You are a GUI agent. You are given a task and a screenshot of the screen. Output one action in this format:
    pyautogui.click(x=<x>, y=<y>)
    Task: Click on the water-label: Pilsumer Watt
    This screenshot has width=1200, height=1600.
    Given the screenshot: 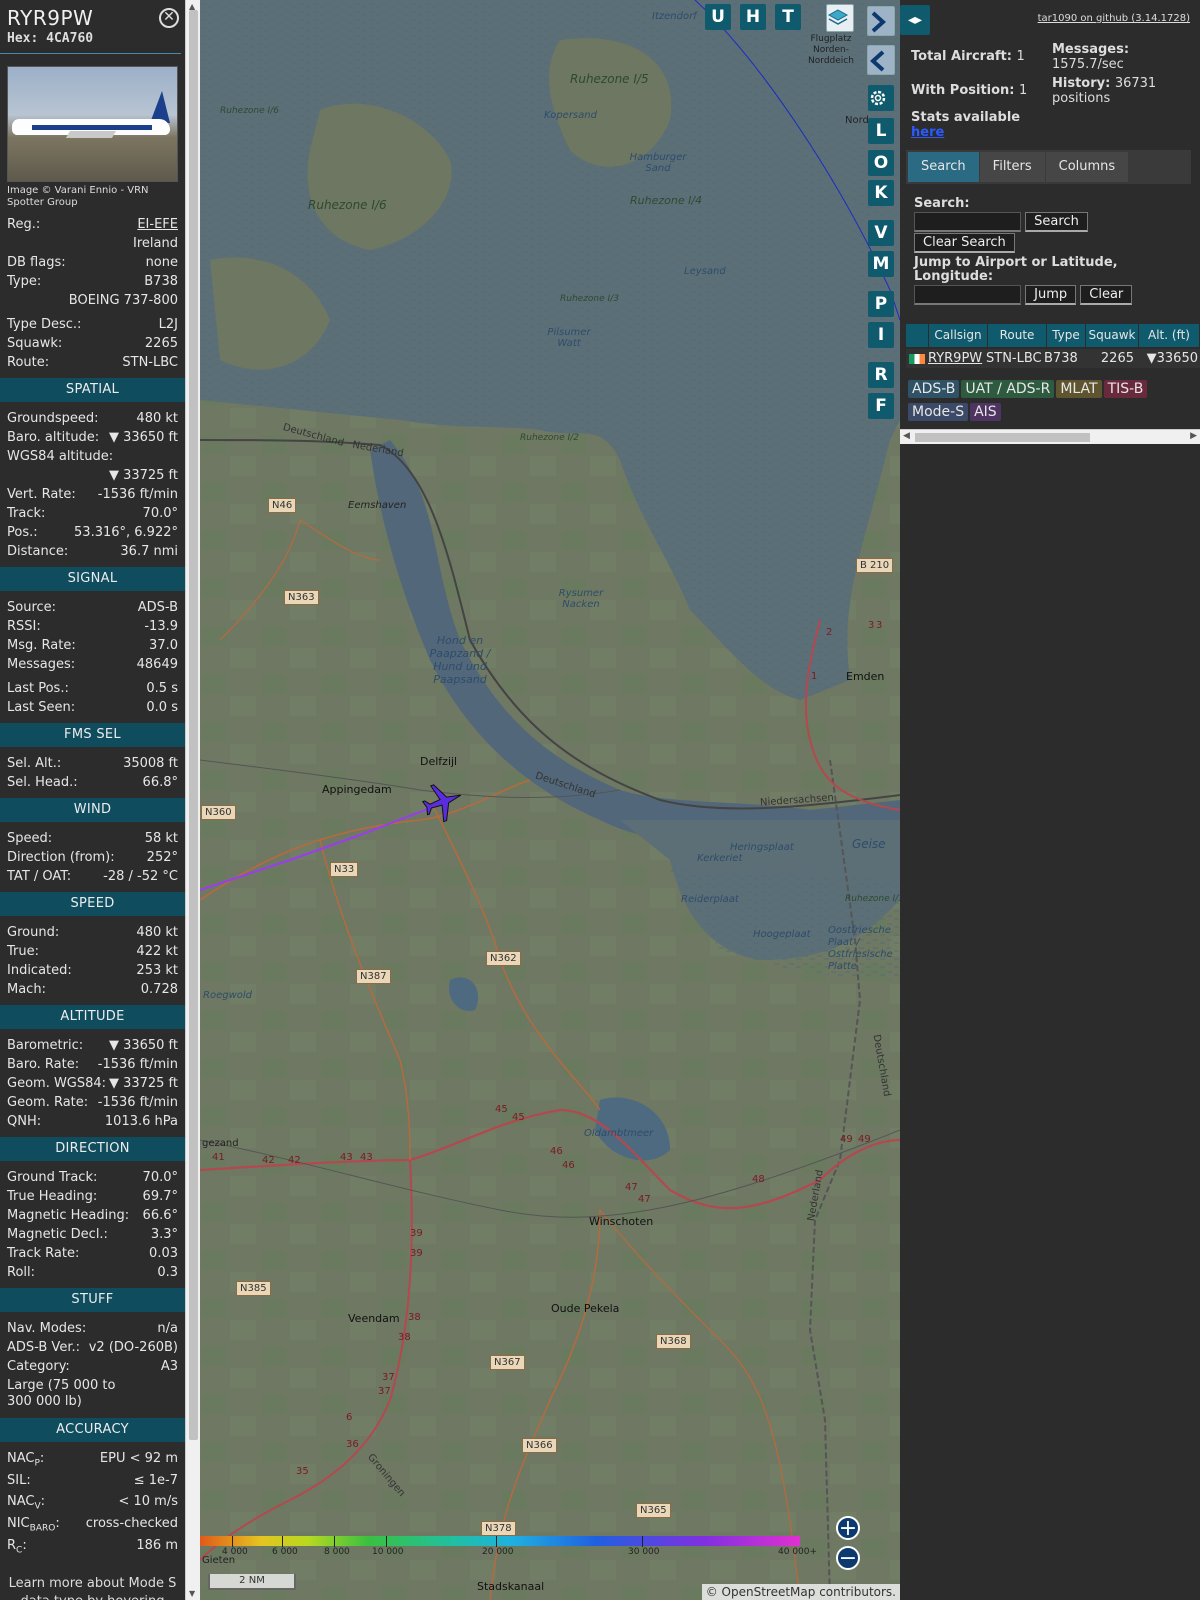 What is the action you would take?
    pyautogui.click(x=569, y=338)
    